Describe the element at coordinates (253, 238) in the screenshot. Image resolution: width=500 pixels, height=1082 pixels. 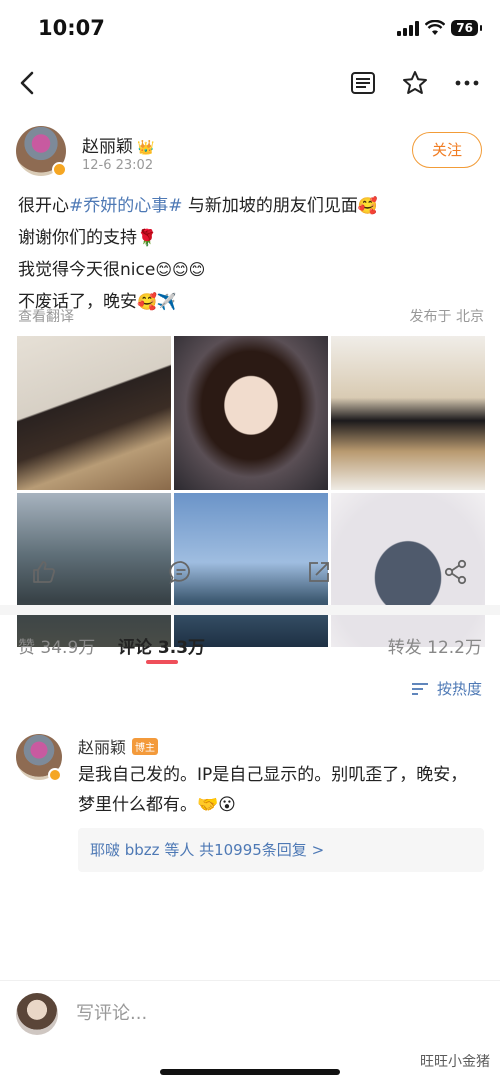
I see `post-line-2: 谢谢你们的支持🌹` at that location.